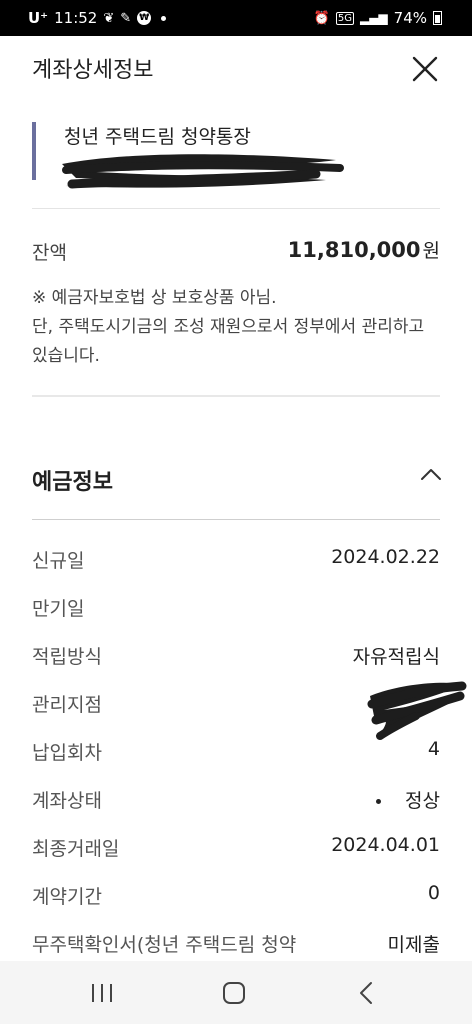 This screenshot has width=472, height=1024. What do you see at coordinates (236, 609) in the screenshot?
I see `info-row-maturity-date: 만기일` at bounding box center [236, 609].